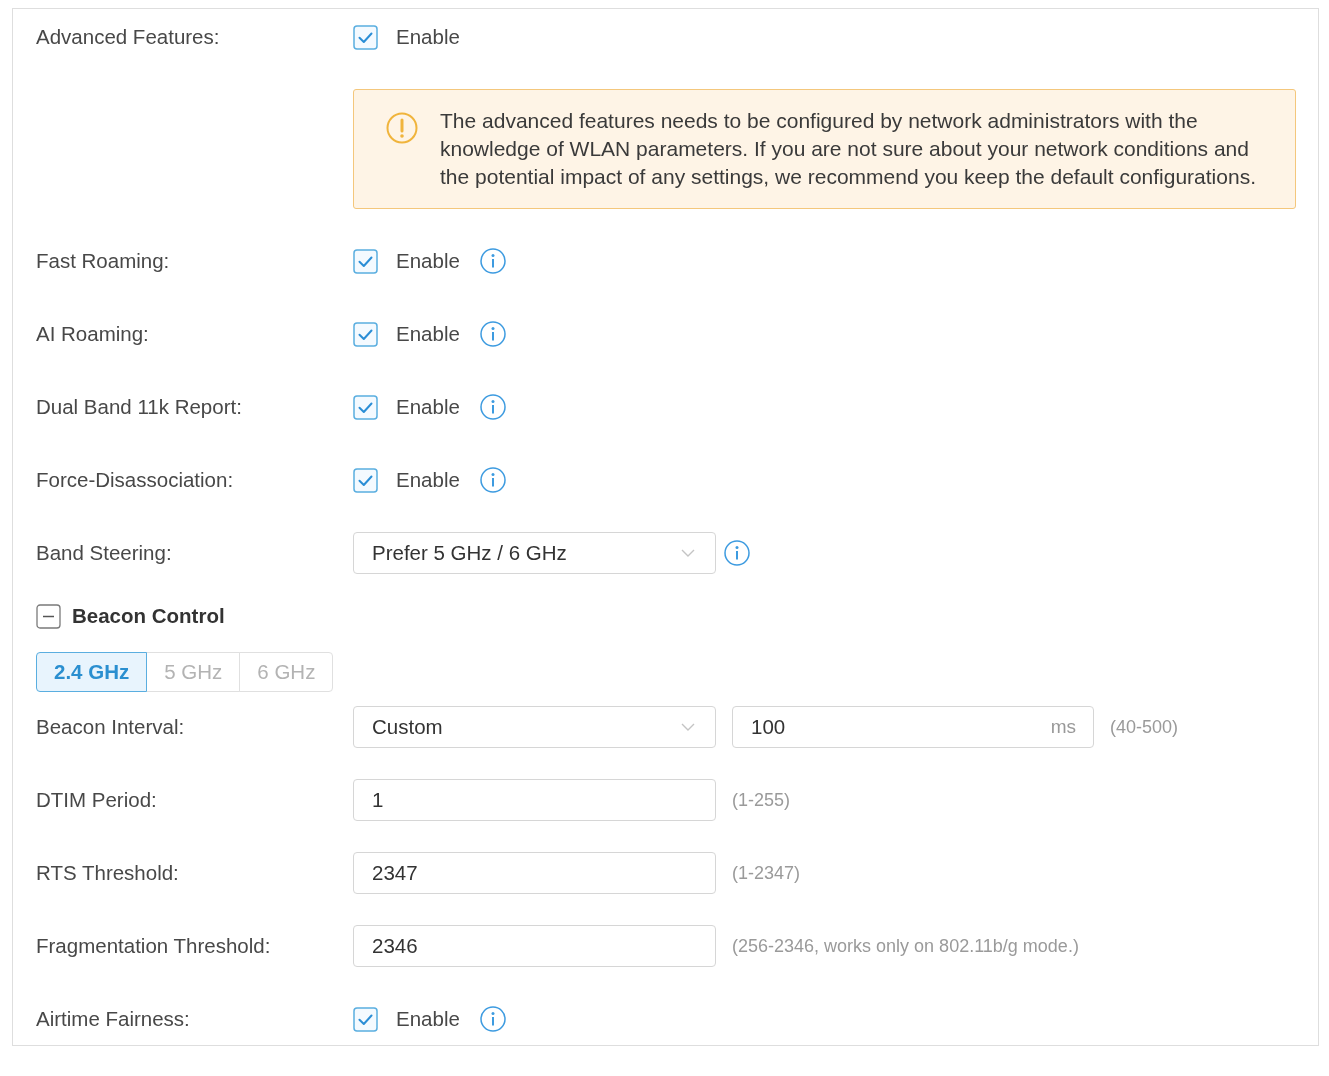 Image resolution: width=1329 pixels, height=1076 pixels. Describe the element at coordinates (913, 727) in the screenshot. I see `input-field: 100 ms` at that location.